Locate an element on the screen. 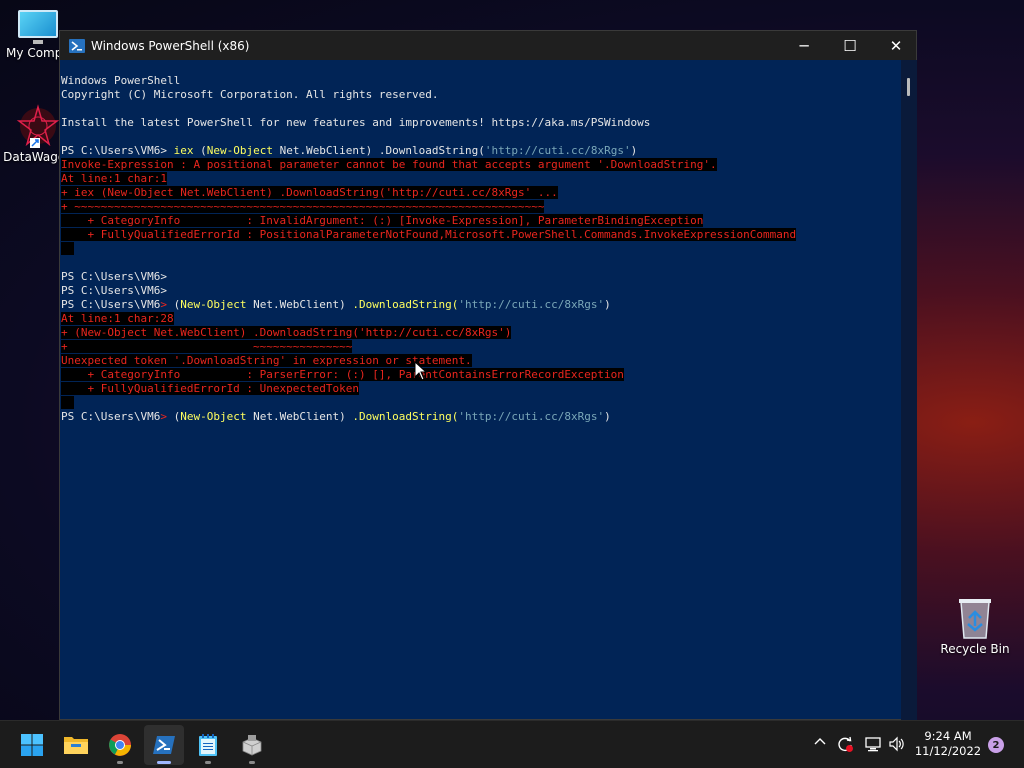 This screenshot has height=768, width=1024. close-button: ✕ is located at coordinates (896, 45).